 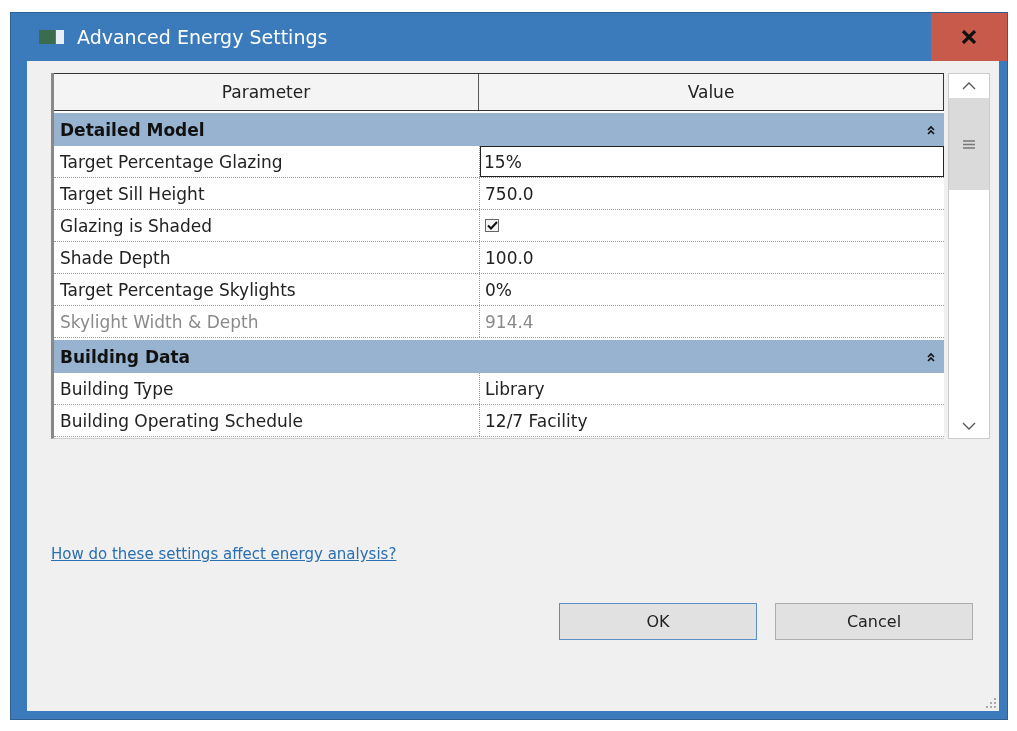 What do you see at coordinates (224, 554) in the screenshot?
I see `help-link: How do these settings affect energy analysis?` at bounding box center [224, 554].